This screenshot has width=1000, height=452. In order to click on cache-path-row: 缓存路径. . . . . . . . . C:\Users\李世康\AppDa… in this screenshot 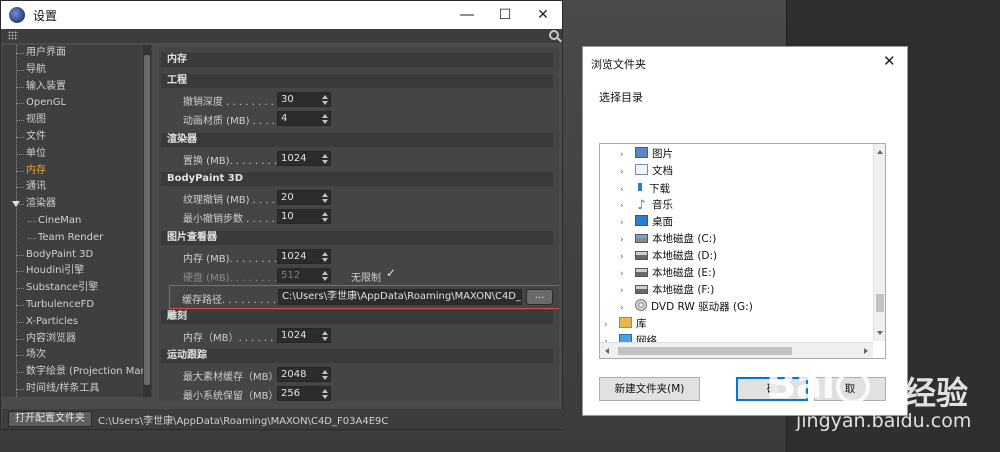, I will do `click(364, 297)`.